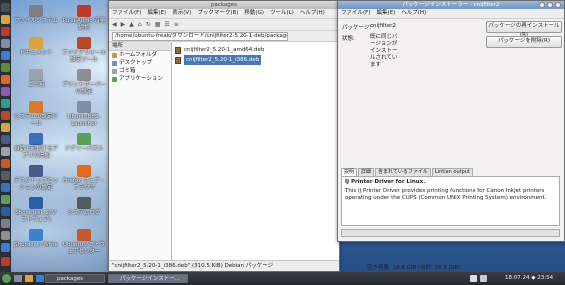 Image resolution: width=565 pixels, height=285 pixels. What do you see at coordinates (524, 29) in the screenshot?
I see `reinstall-button: パッケージの再インストール(R)` at bounding box center [524, 29].